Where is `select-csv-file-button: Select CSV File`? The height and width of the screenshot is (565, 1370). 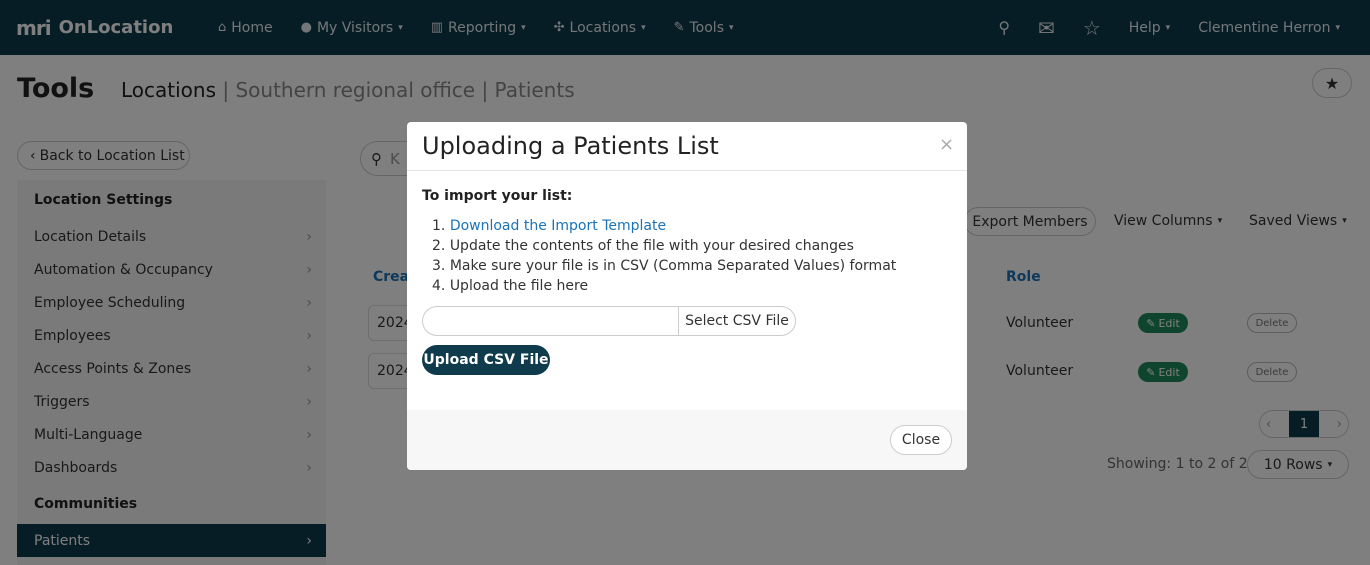
select-csv-file-button: Select CSV File is located at coordinates (737, 321).